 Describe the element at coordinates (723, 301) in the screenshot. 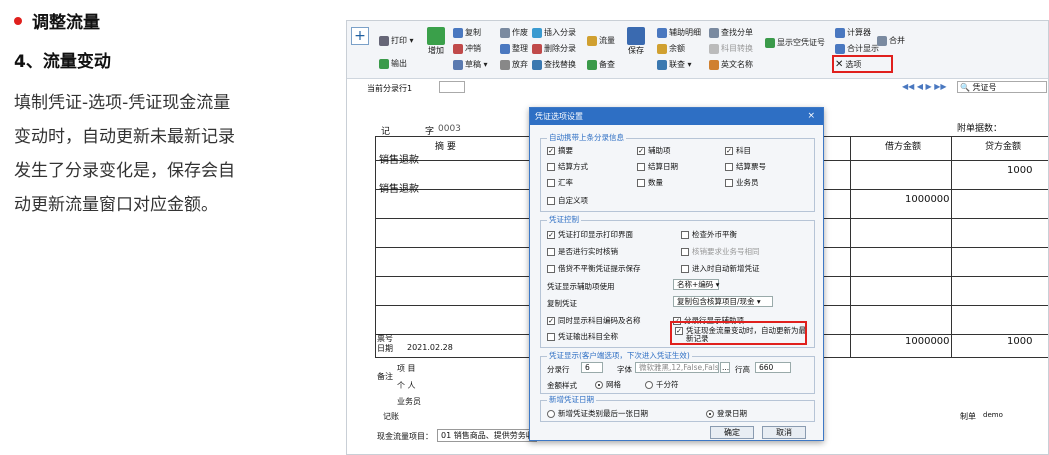

I see `copy-voucher-select: 复制包含核算项目/现金 ▾` at that location.